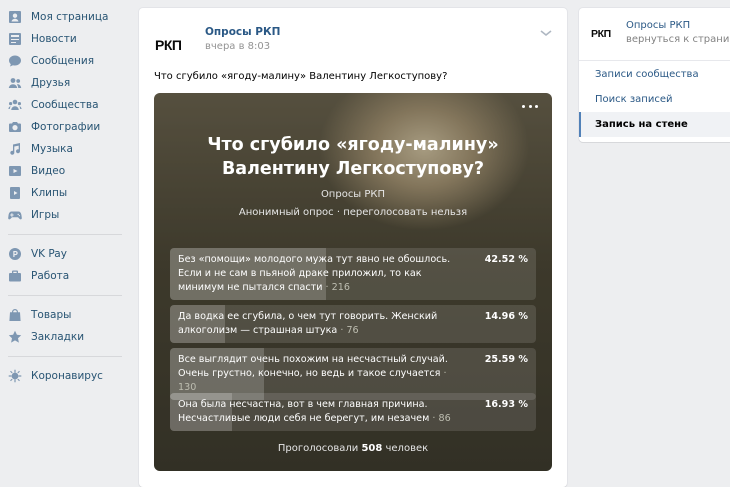 This screenshot has height=487, width=730. I want to click on post-time: вчера в 8:03, so click(237, 46).